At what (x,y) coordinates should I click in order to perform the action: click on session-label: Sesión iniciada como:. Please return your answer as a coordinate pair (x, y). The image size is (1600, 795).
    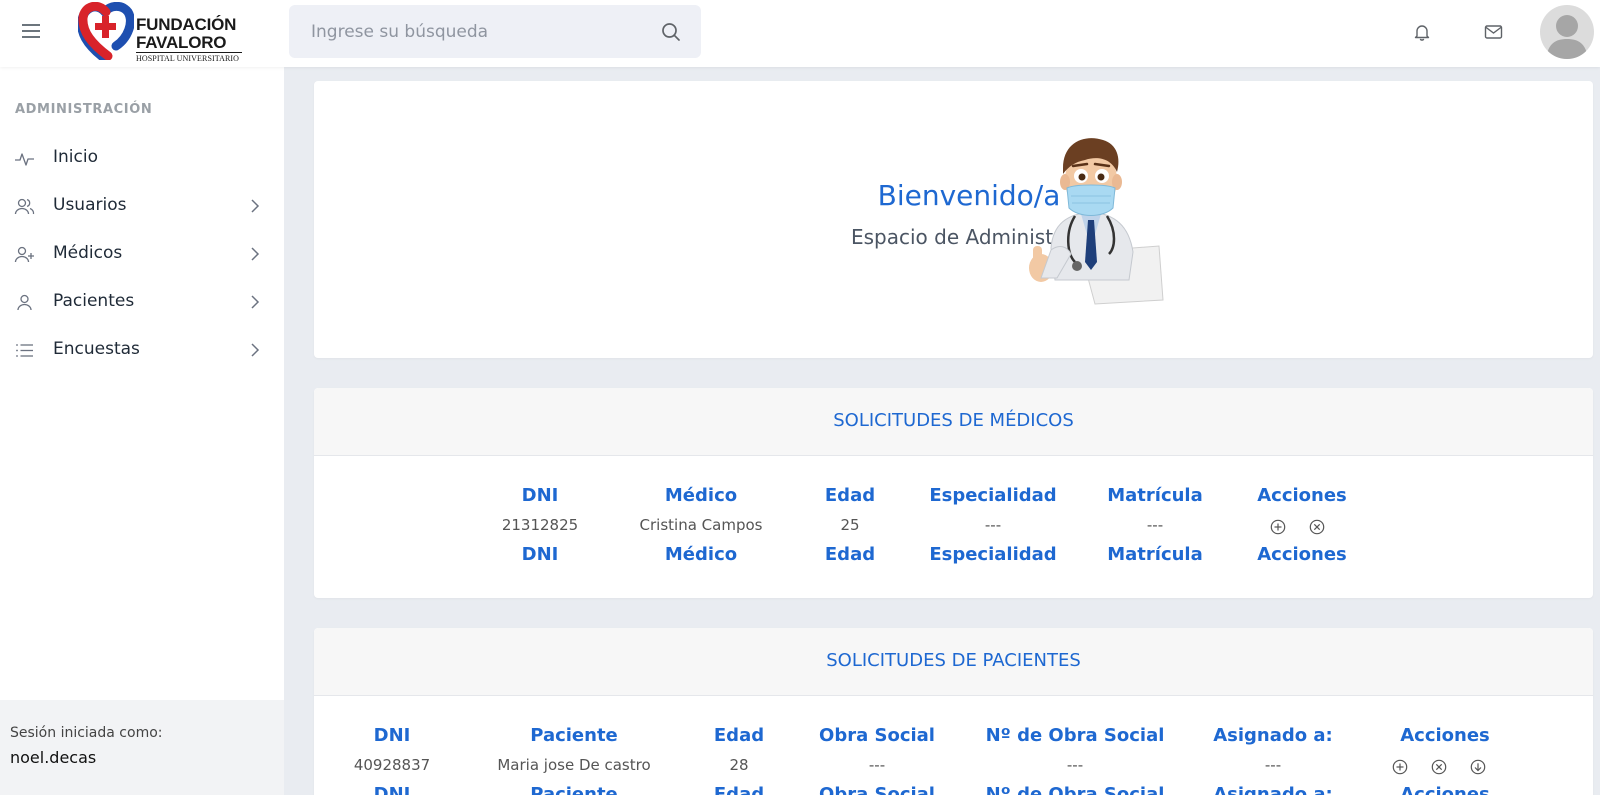
    Looking at the image, I should click on (86, 733).